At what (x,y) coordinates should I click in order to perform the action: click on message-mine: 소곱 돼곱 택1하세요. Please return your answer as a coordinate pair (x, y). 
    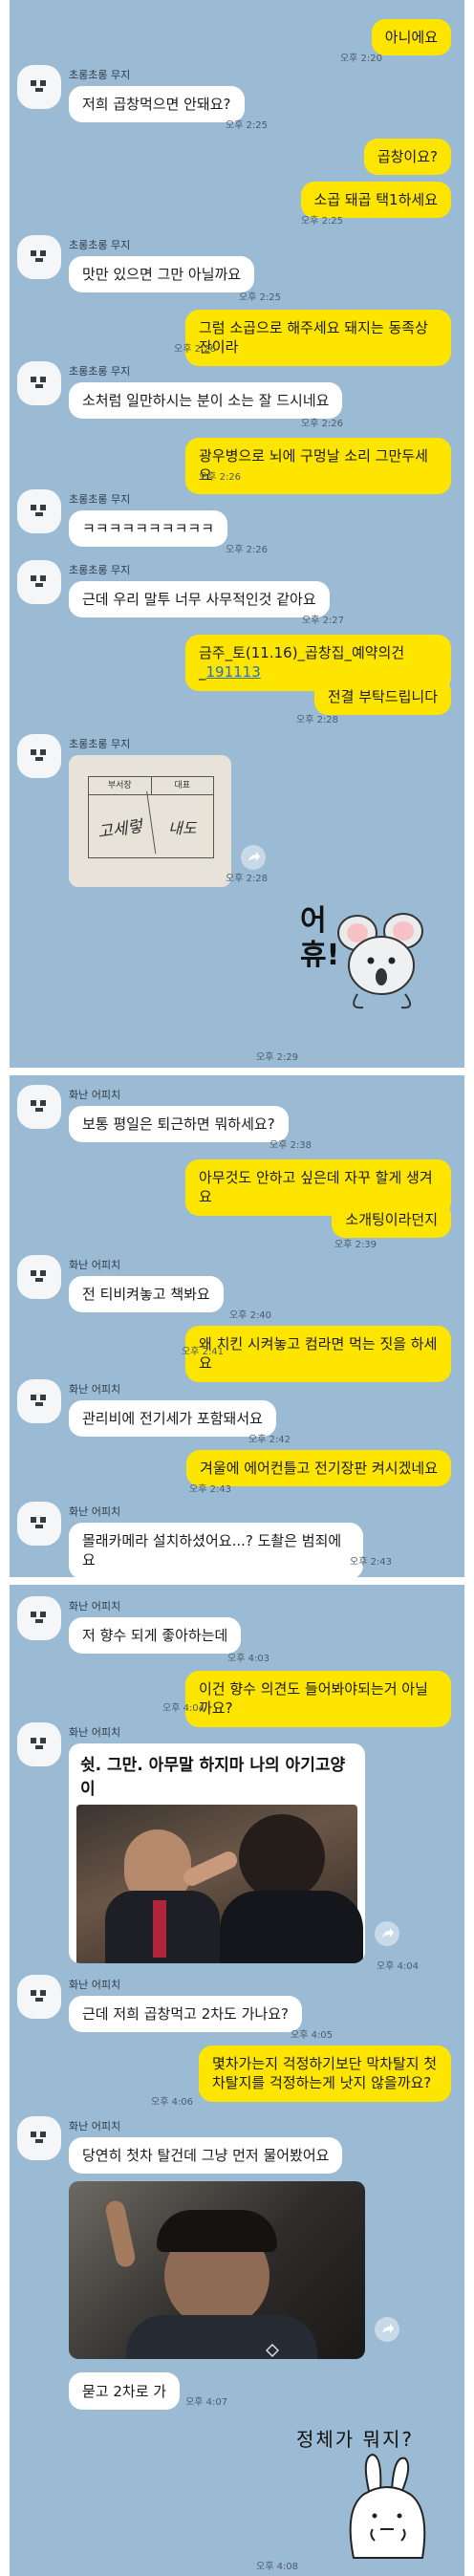
    Looking at the image, I should click on (237, 200).